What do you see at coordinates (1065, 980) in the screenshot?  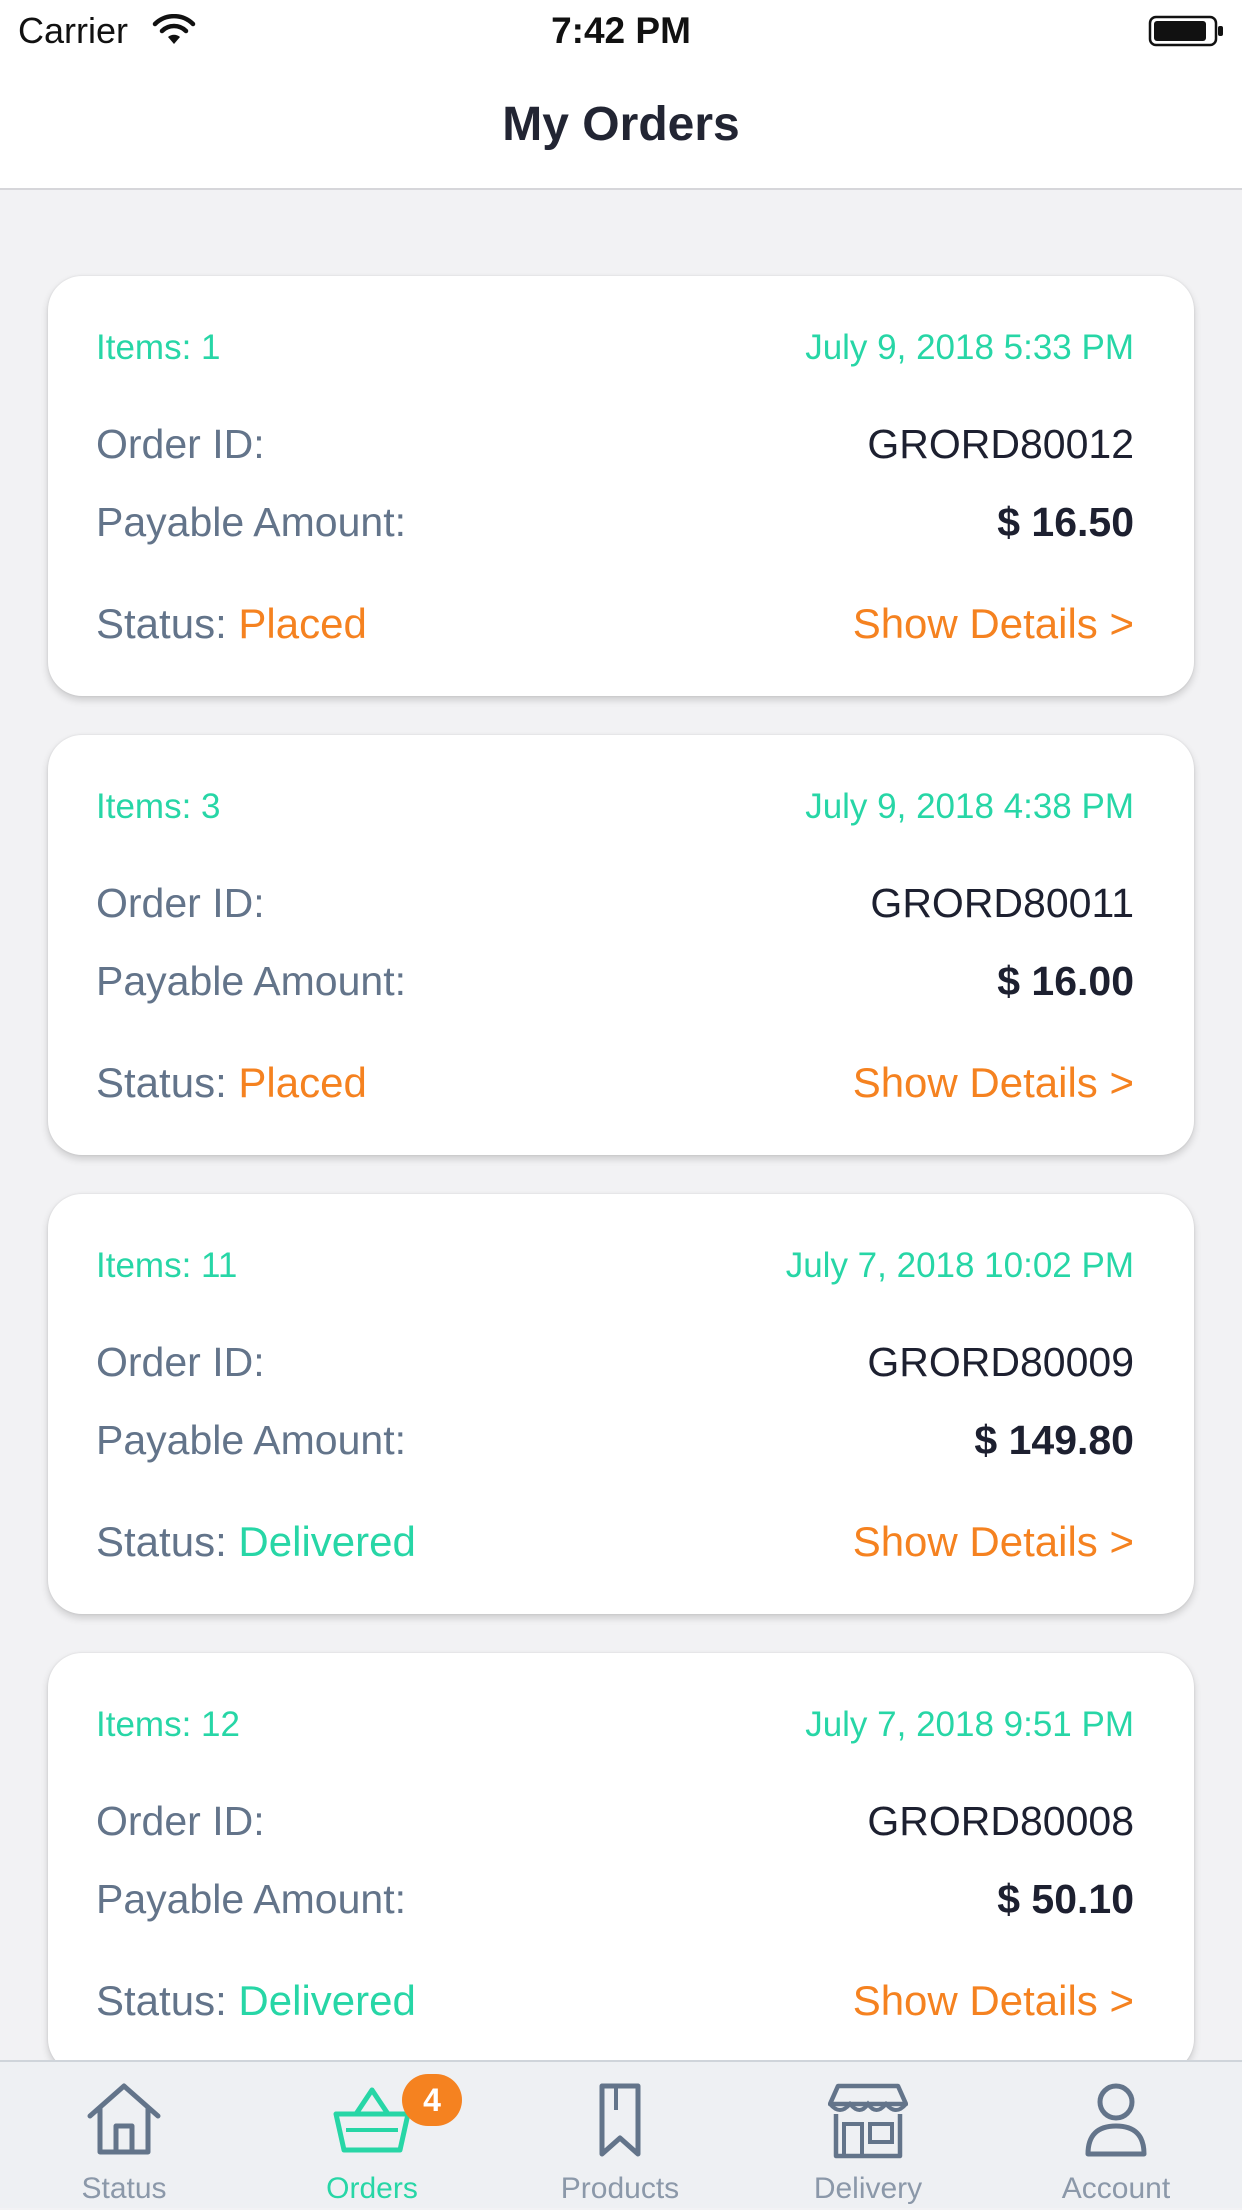 I see `payable-amount-value: $ 16.00` at bounding box center [1065, 980].